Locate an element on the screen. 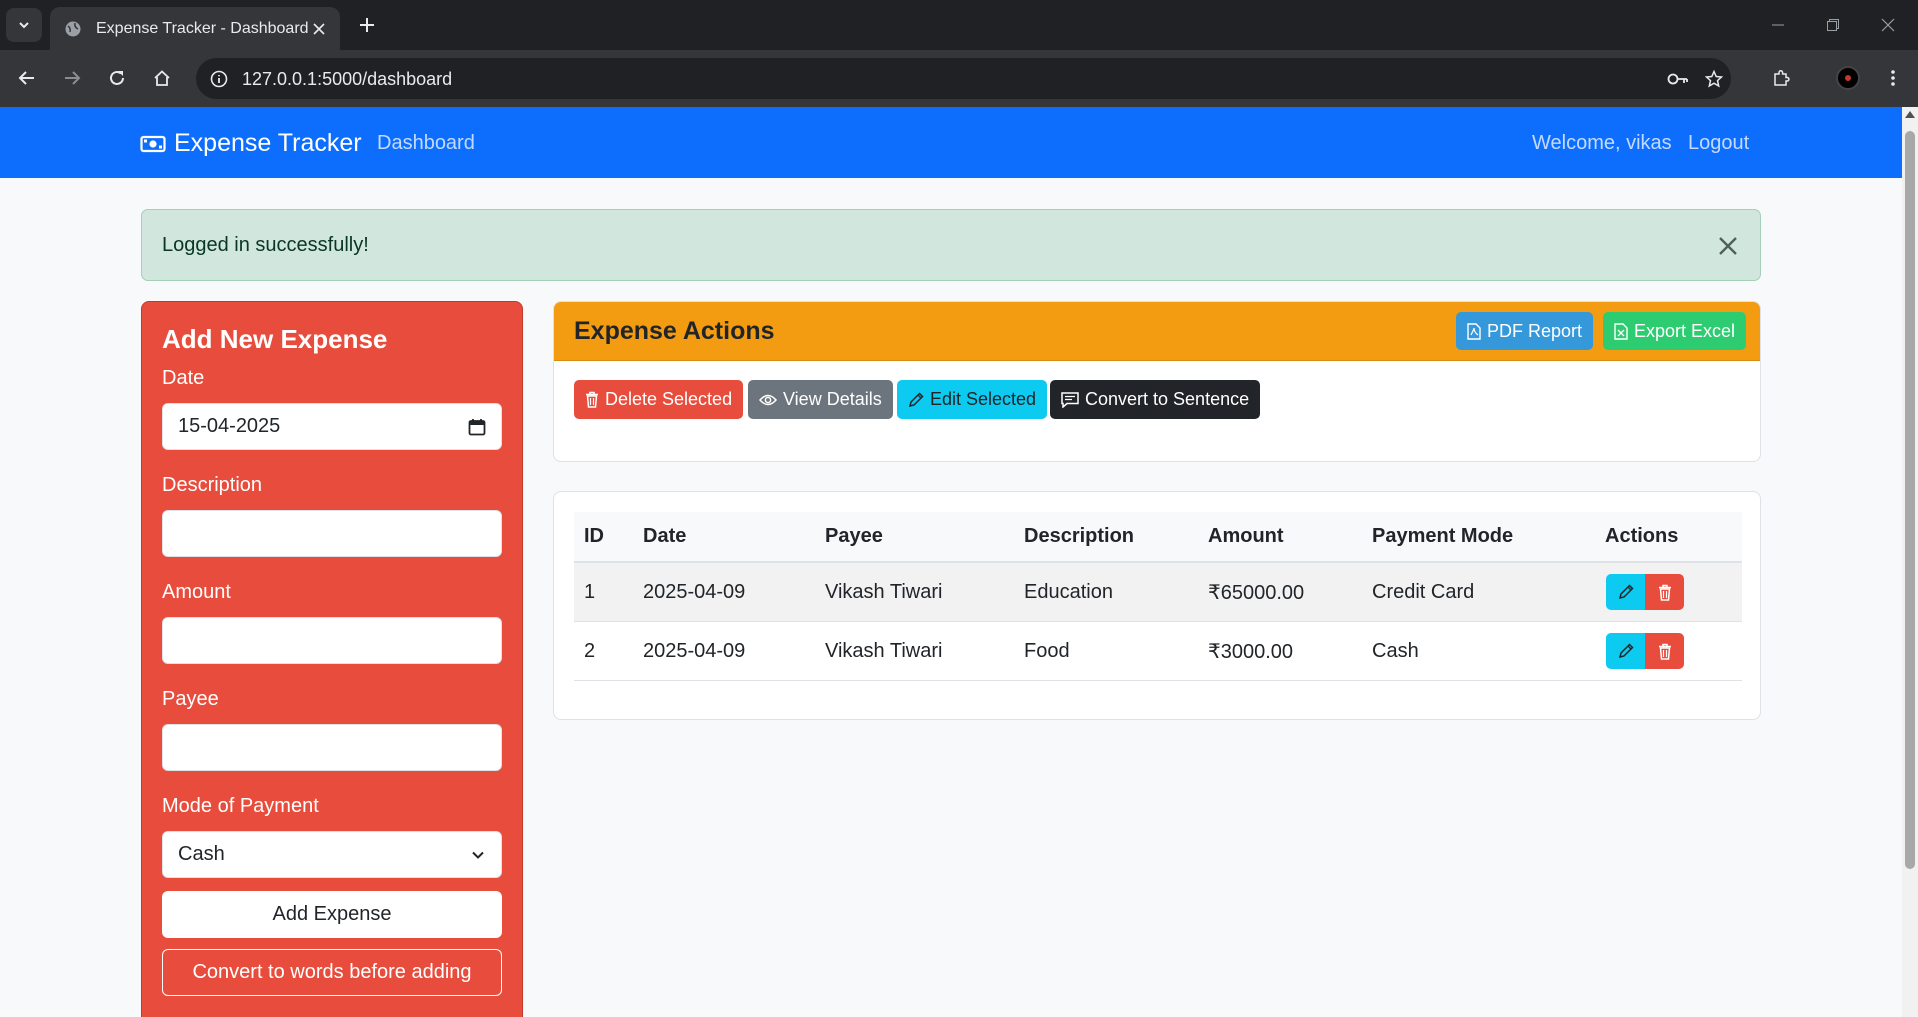 This screenshot has width=1918, height=1017. url-text: 127.0.0.1:5000/dashboard is located at coordinates (347, 79).